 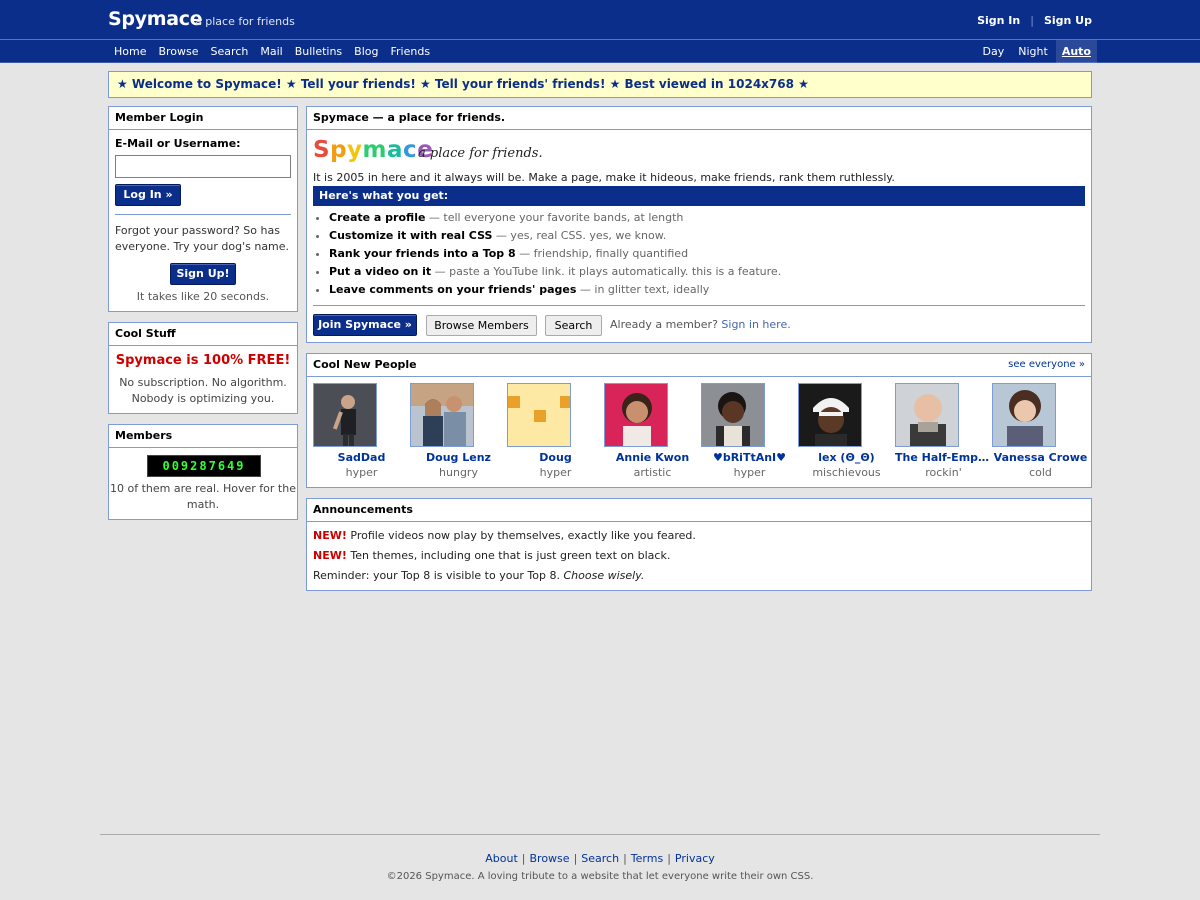 I want to click on person-card: Doug Lenz hungry, so click(x=458, y=431).